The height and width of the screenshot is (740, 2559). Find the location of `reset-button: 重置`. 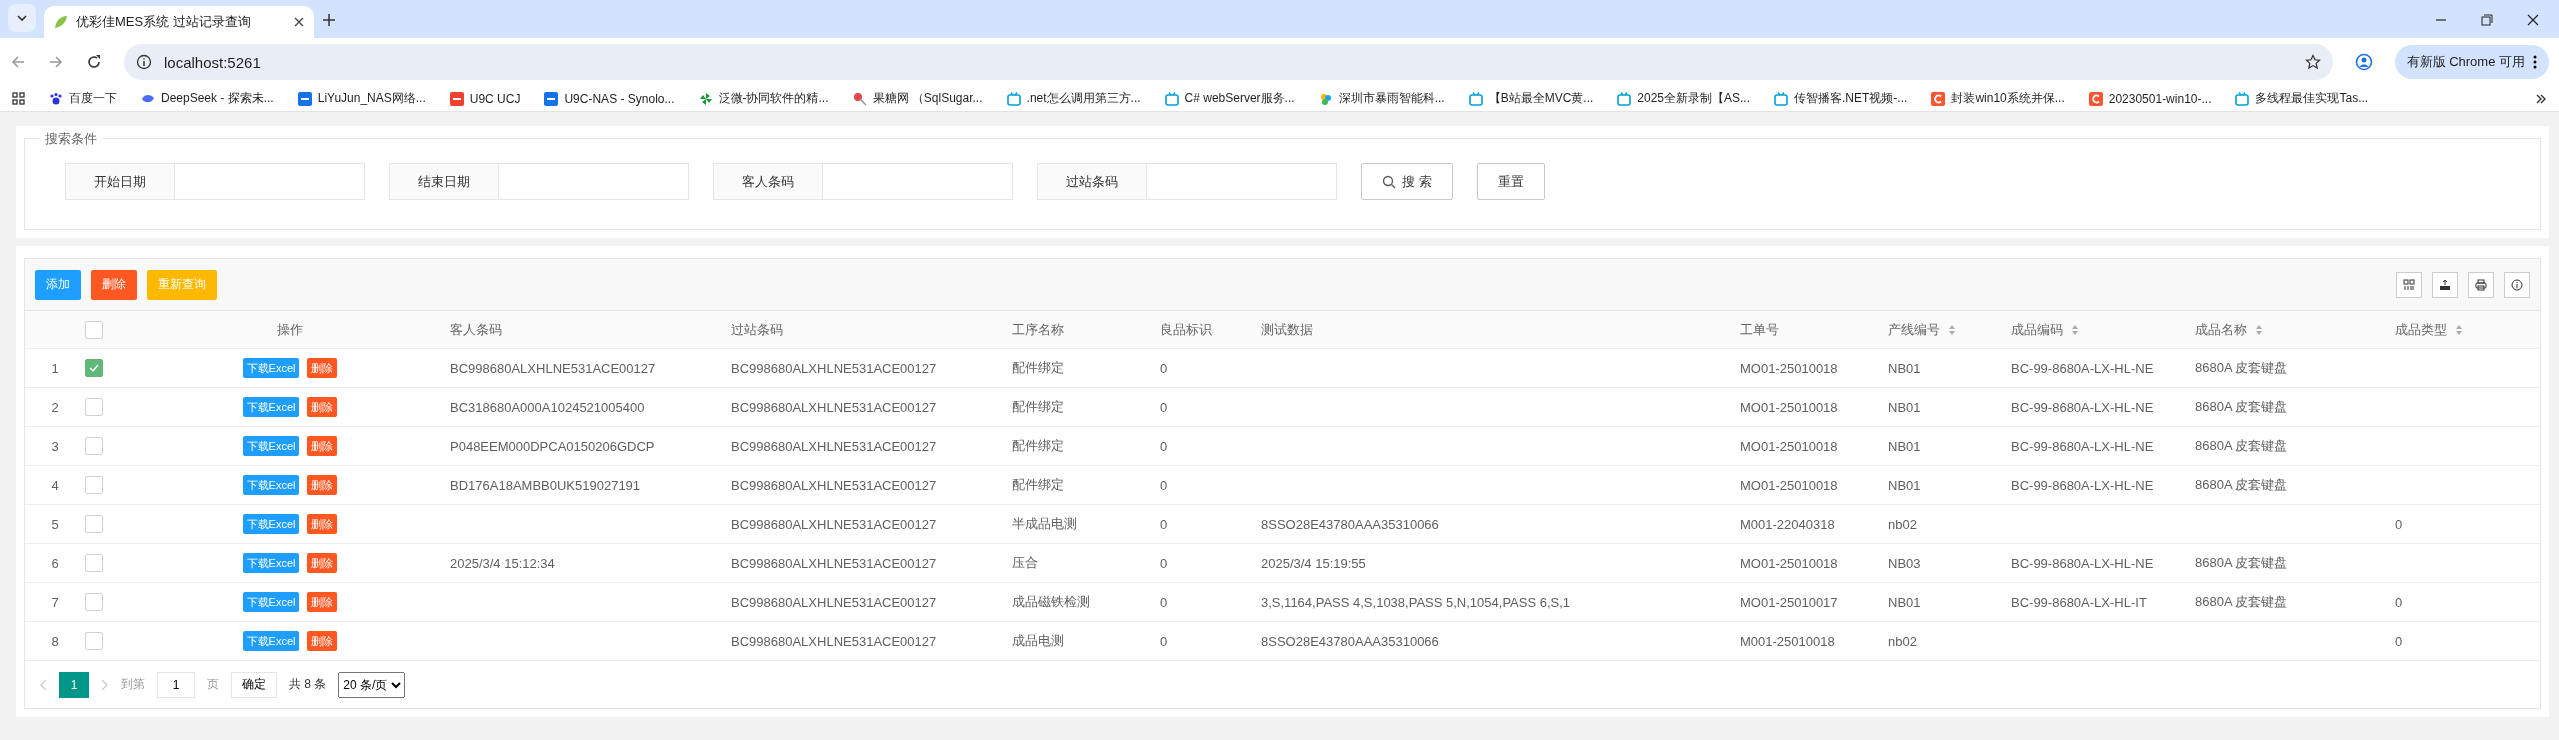

reset-button: 重置 is located at coordinates (1510, 181).